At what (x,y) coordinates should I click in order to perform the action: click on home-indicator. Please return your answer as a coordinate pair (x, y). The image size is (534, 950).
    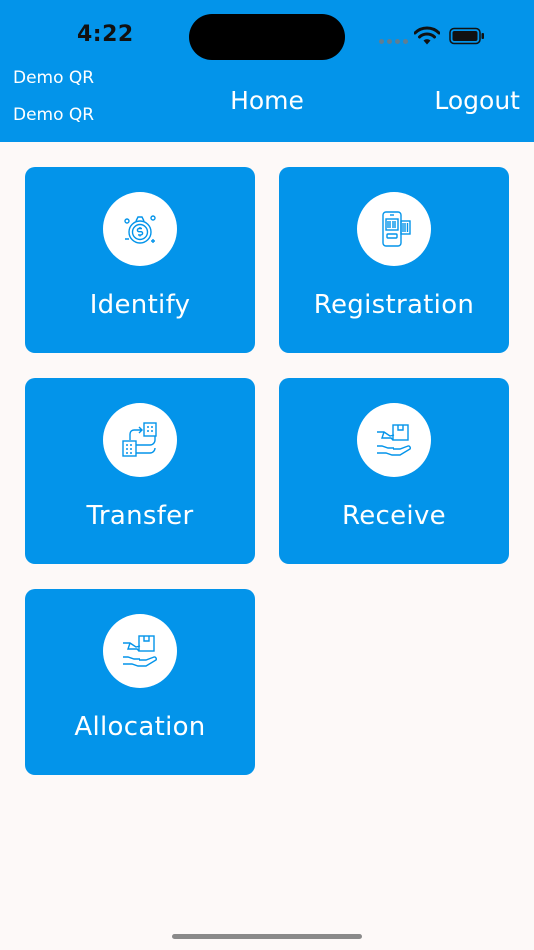
    Looking at the image, I should click on (267, 936).